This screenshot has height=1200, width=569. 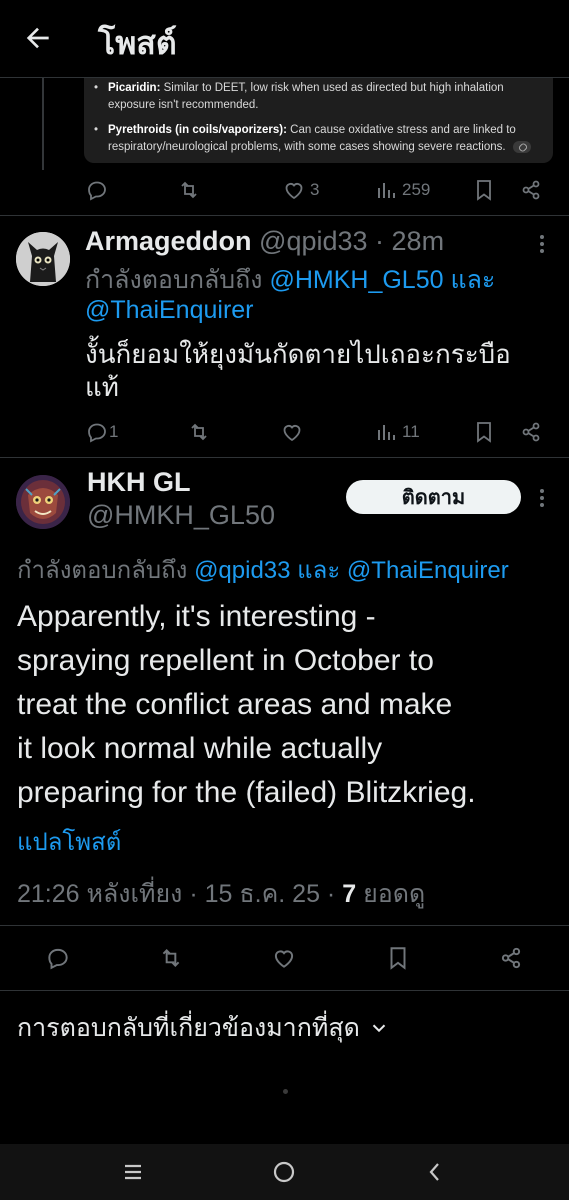 What do you see at coordinates (242, 570) in the screenshot?
I see `mention-link: @qpid33` at bounding box center [242, 570].